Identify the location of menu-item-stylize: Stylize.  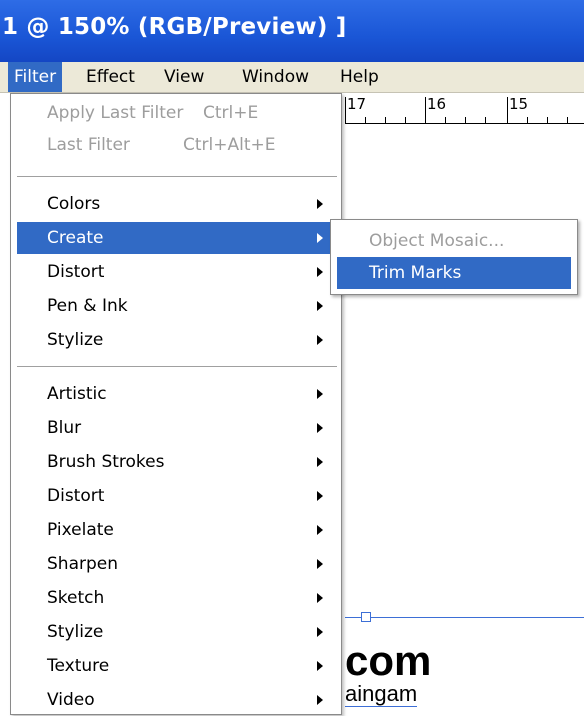
(177, 340).